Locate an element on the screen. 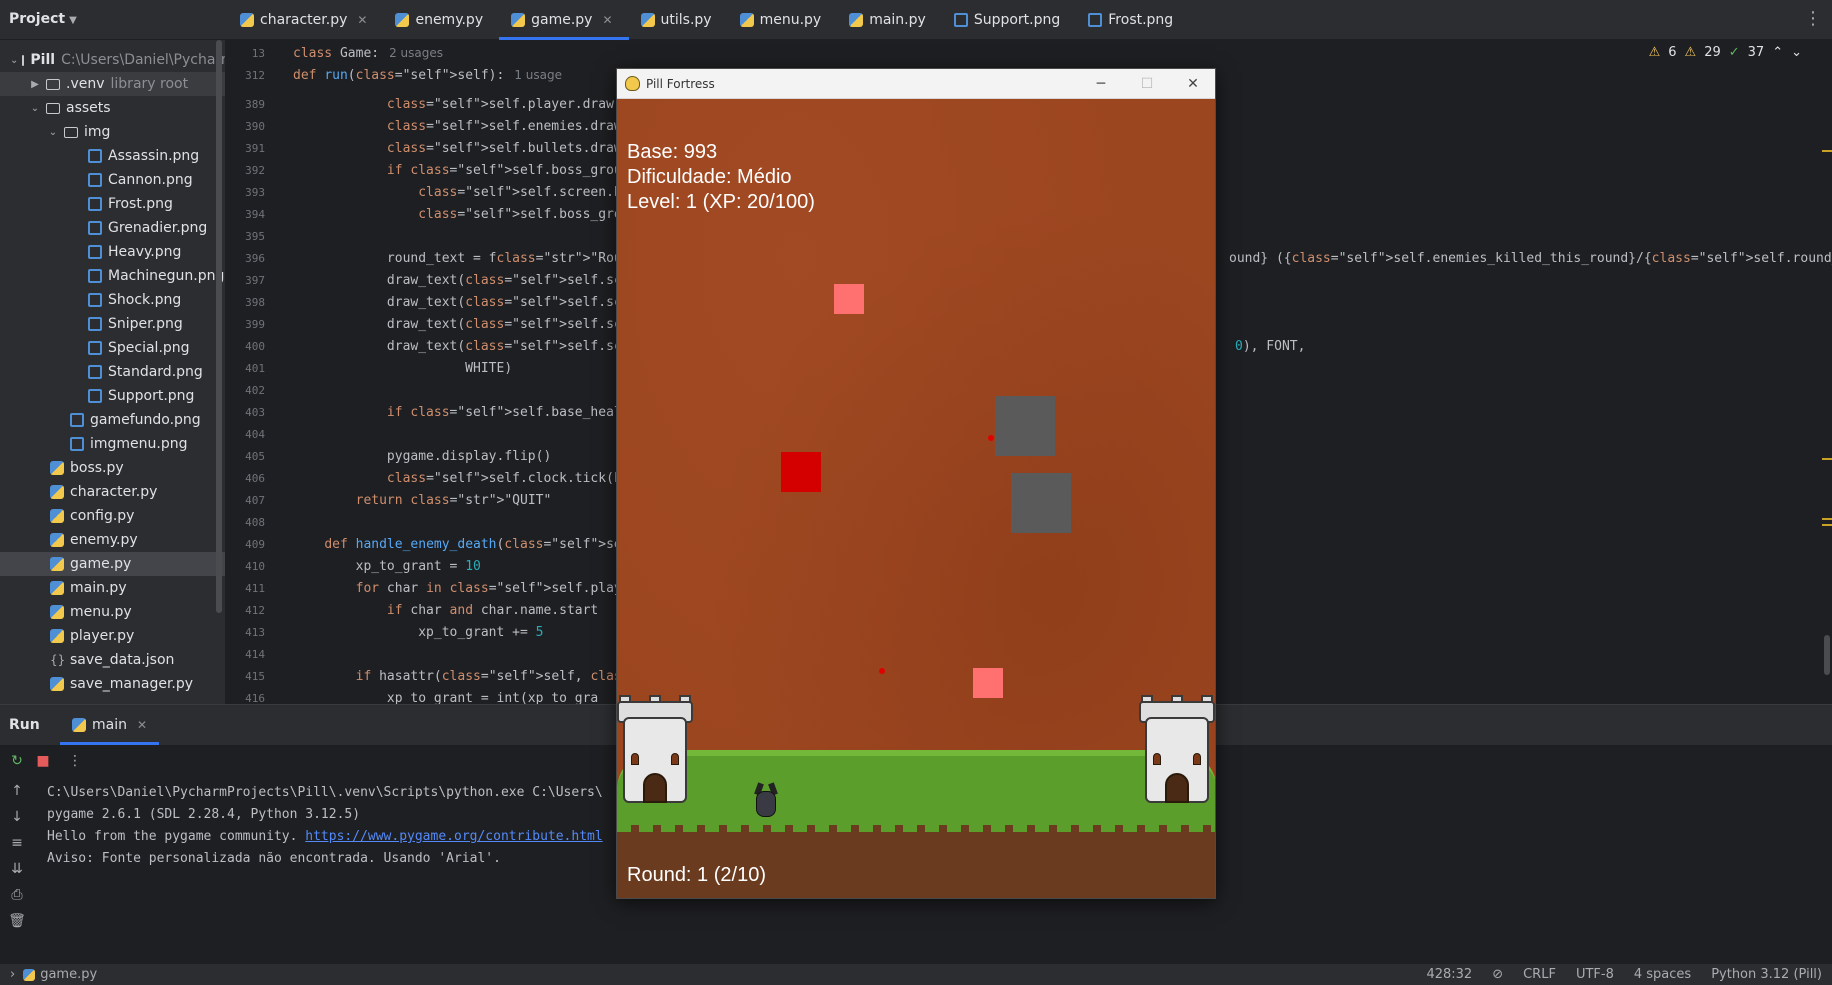 This screenshot has width=1832, height=985. tree-item-file: save_manager.py is located at coordinates (112, 684).